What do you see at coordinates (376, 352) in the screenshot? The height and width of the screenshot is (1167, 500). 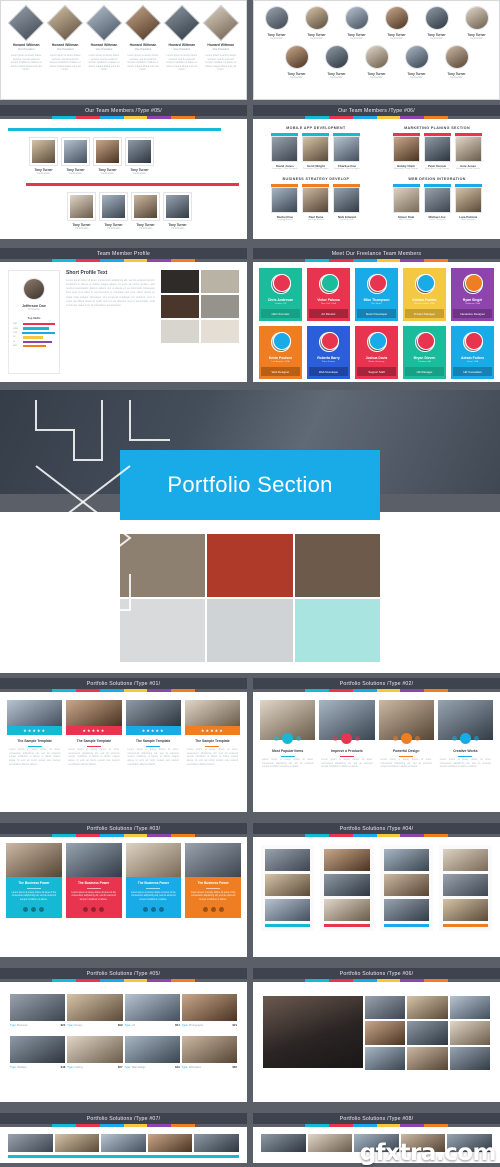 I see `freelancer-card: Joshua Davis Berlin, Germany Support Staff` at bounding box center [376, 352].